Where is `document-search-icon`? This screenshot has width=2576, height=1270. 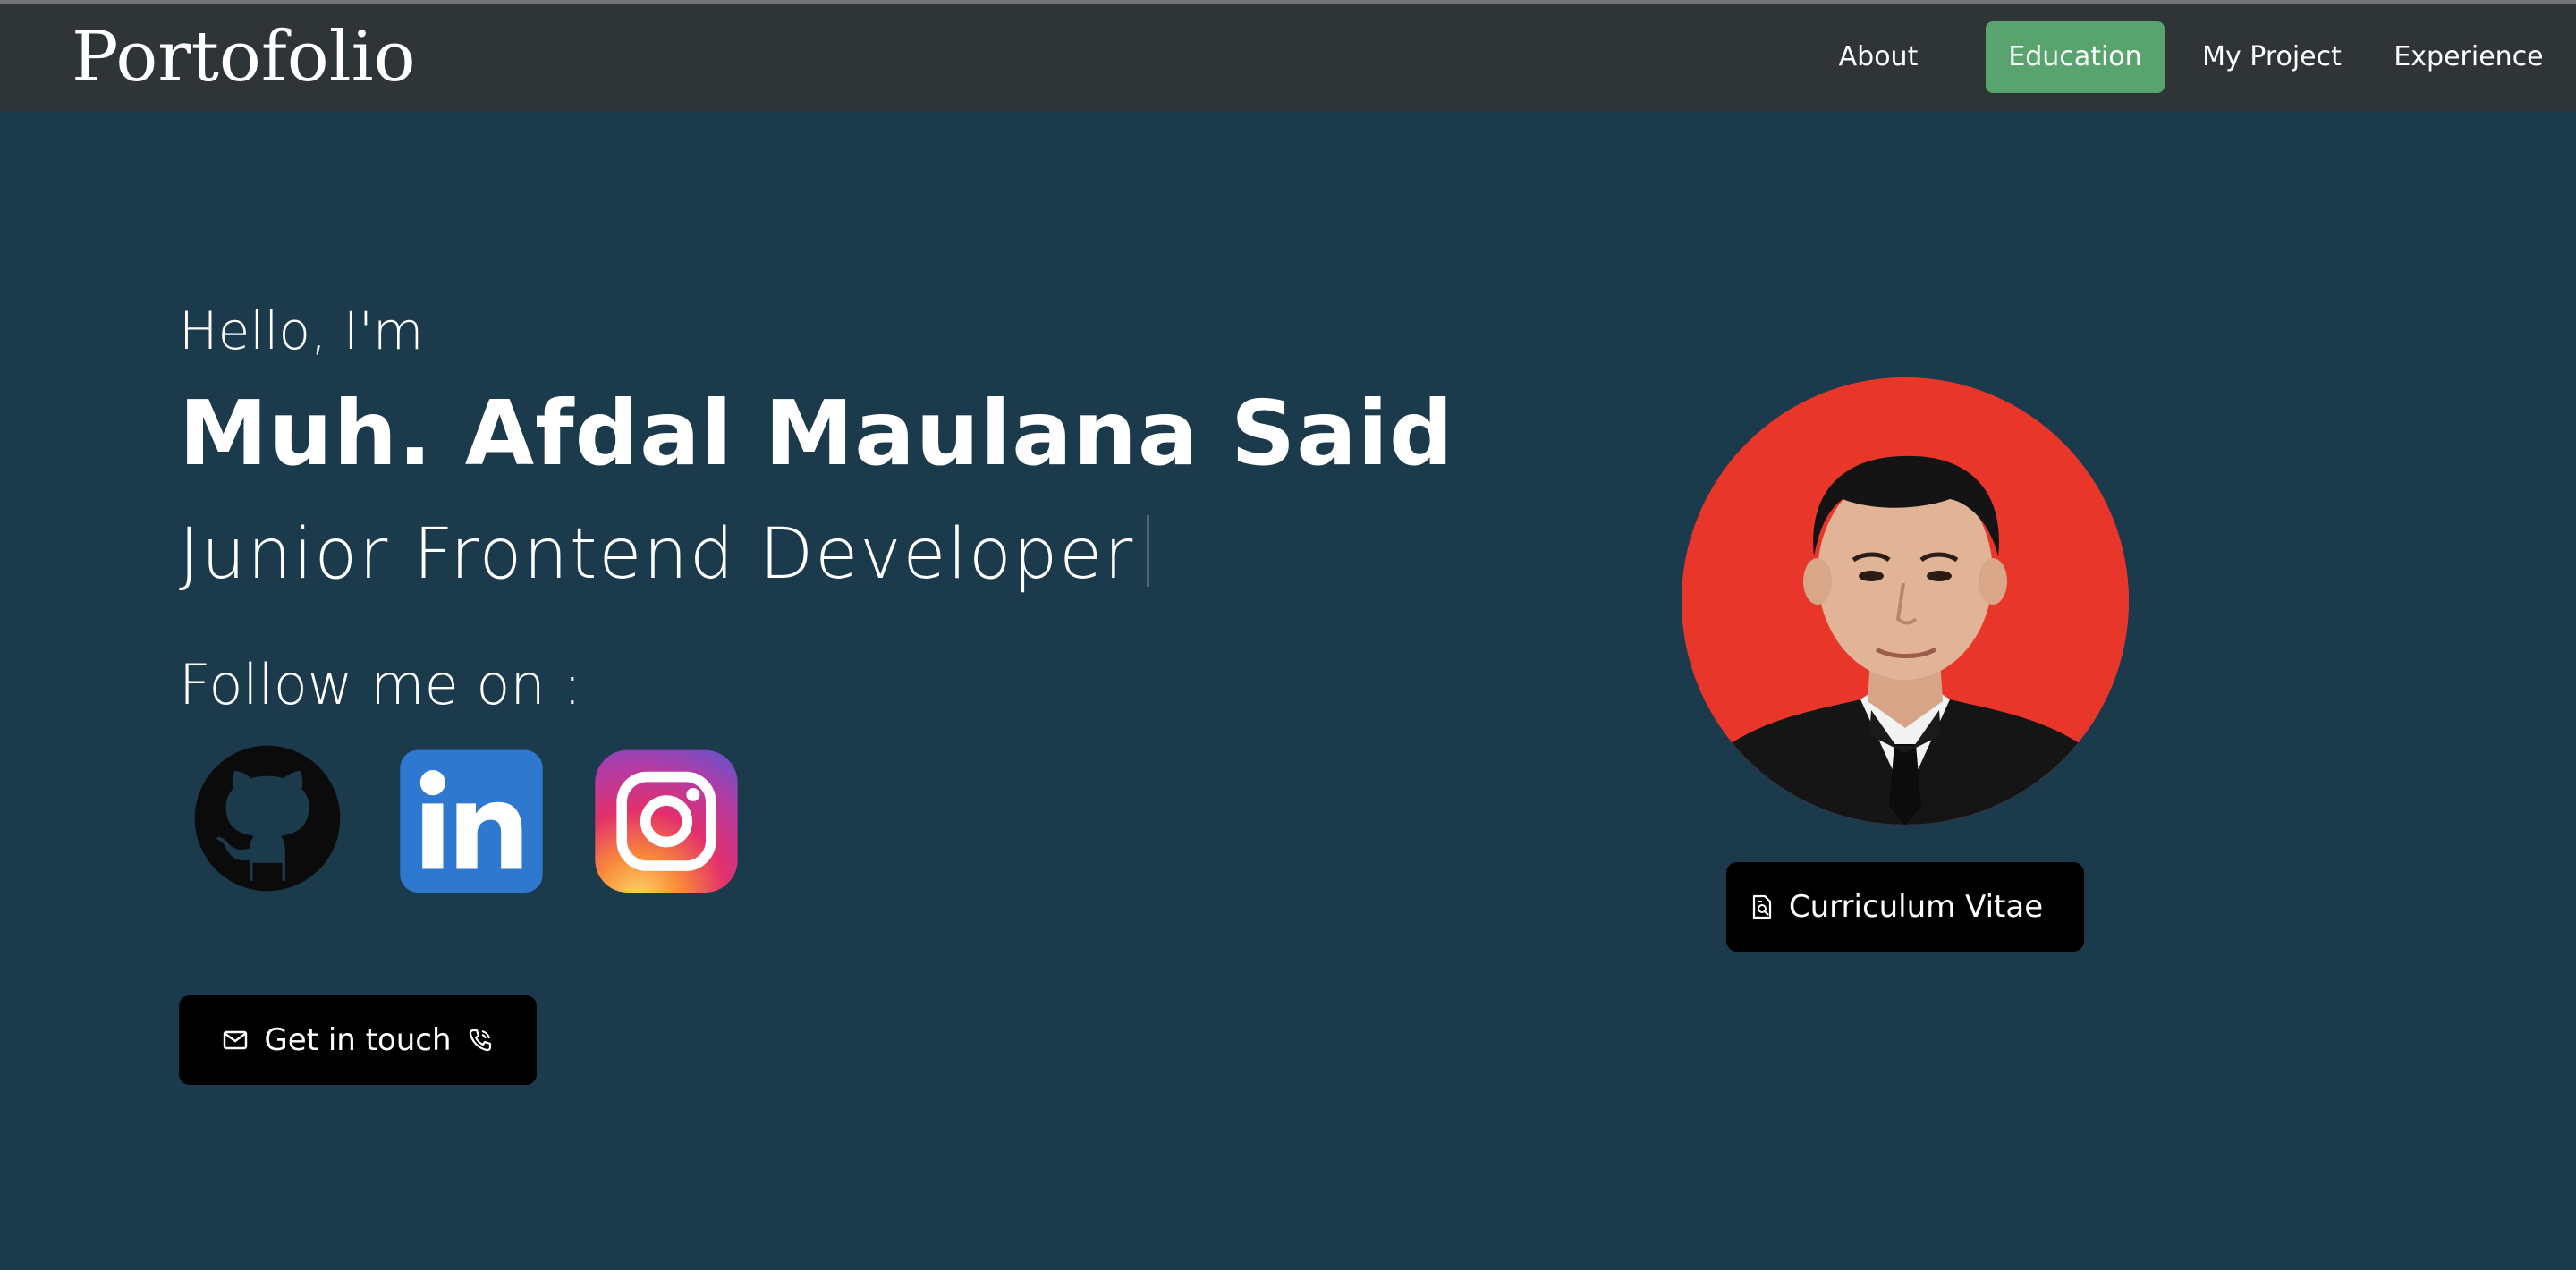
document-search-icon is located at coordinates (1761, 906).